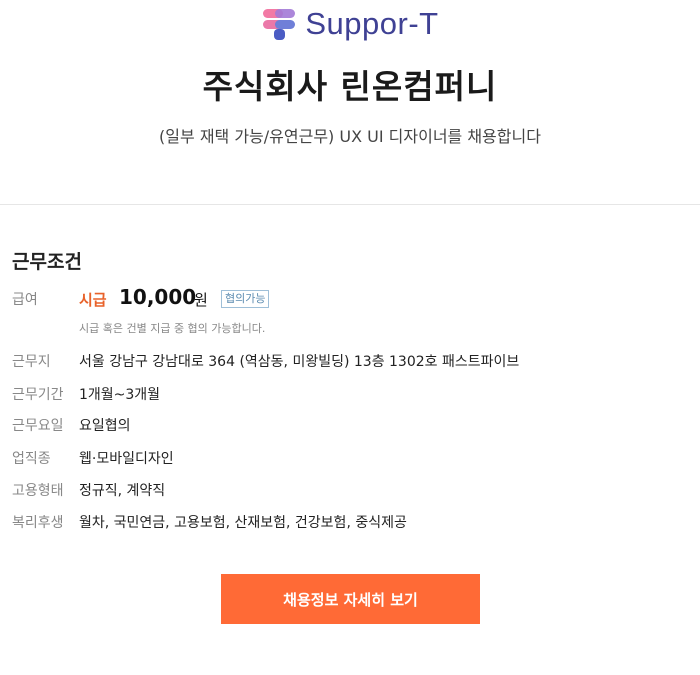 This screenshot has width=700, height=675. Describe the element at coordinates (350, 86) in the screenshot. I see `company-name: 주식회사 린온컴퍼니` at that location.